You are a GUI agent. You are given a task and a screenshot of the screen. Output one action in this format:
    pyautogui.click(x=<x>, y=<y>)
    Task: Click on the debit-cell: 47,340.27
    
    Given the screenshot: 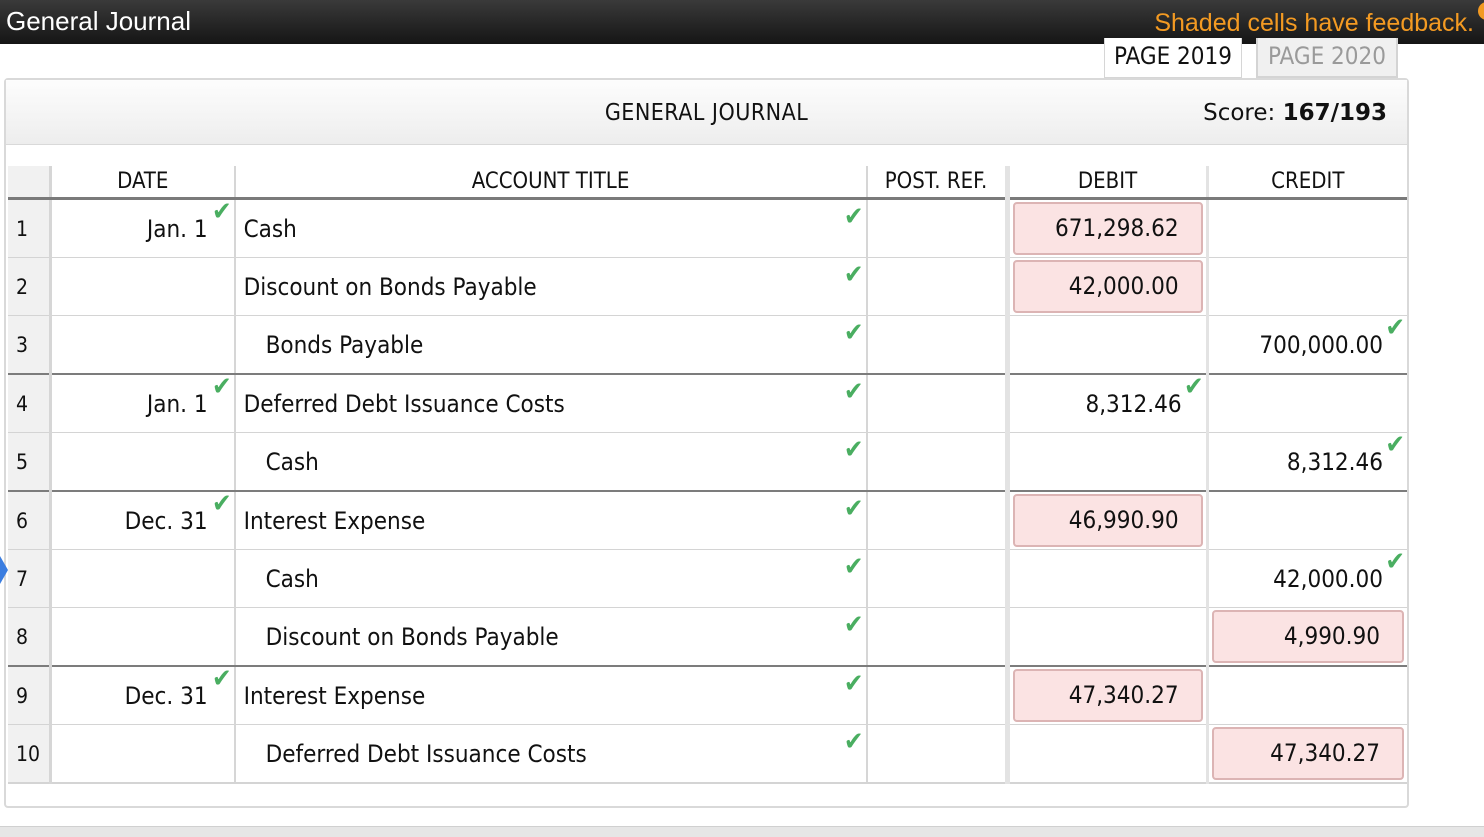 What is the action you would take?
    pyautogui.click(x=1108, y=695)
    